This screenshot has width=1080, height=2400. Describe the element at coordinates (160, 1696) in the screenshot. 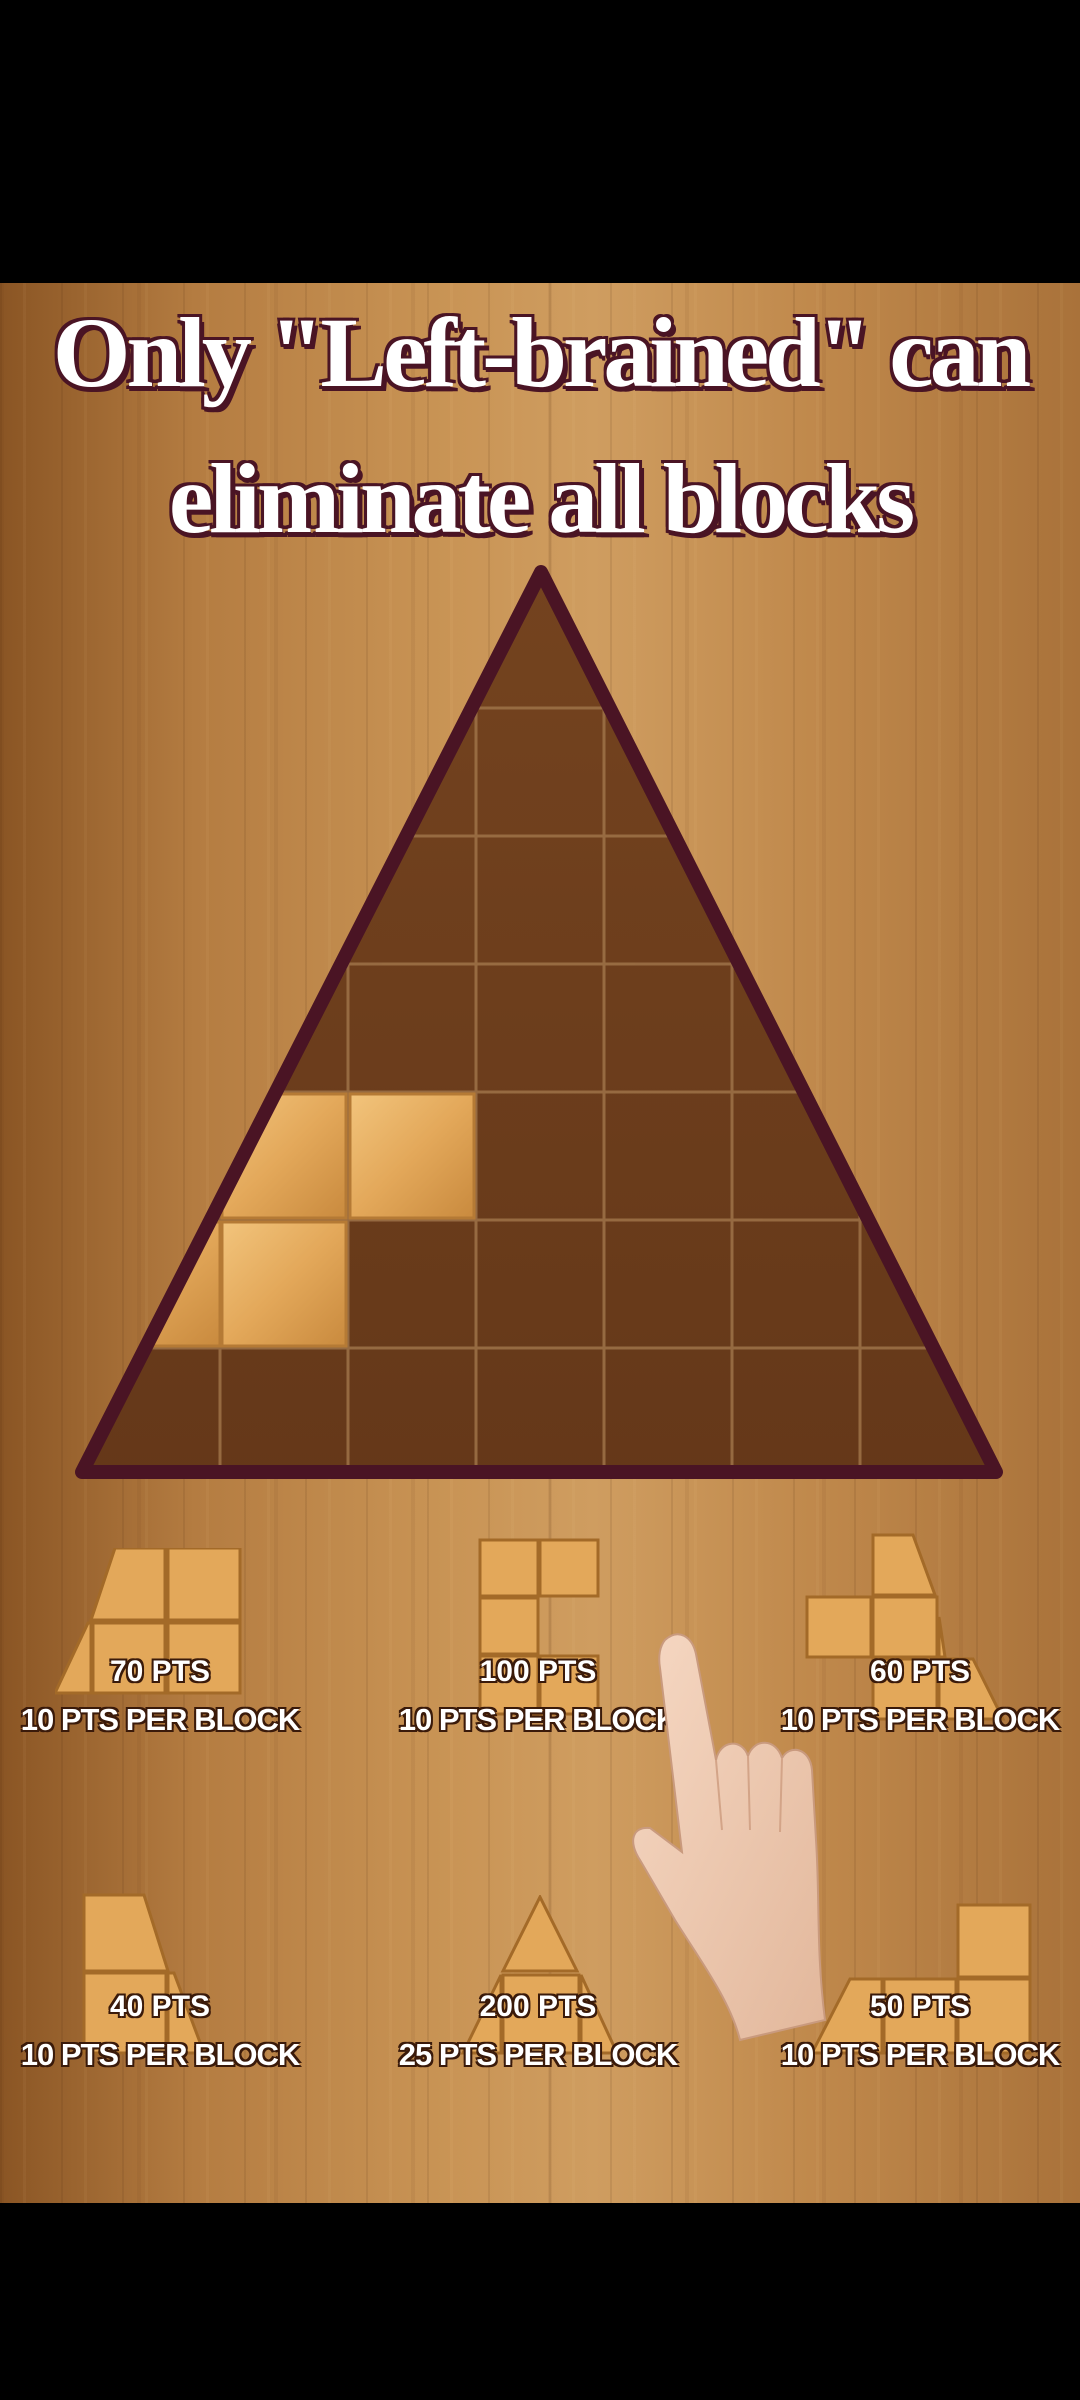

I see `piece-70-caption: 70 PTS 10 PTS PER BLOCK` at that location.